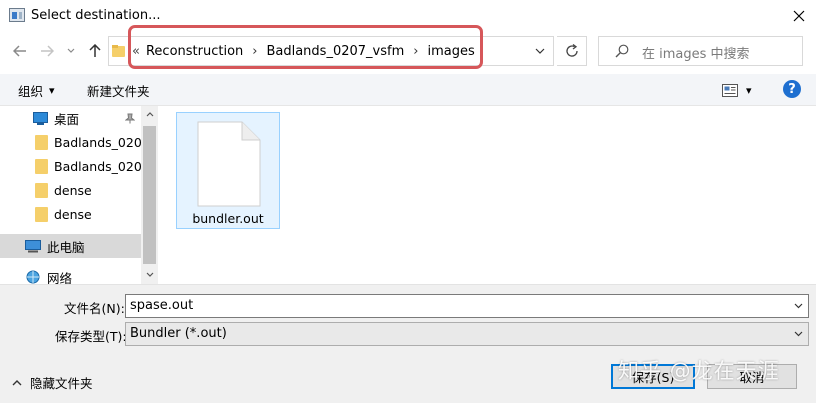  Describe the element at coordinates (653, 376) in the screenshot. I see `save-button: 保存(S)` at that location.